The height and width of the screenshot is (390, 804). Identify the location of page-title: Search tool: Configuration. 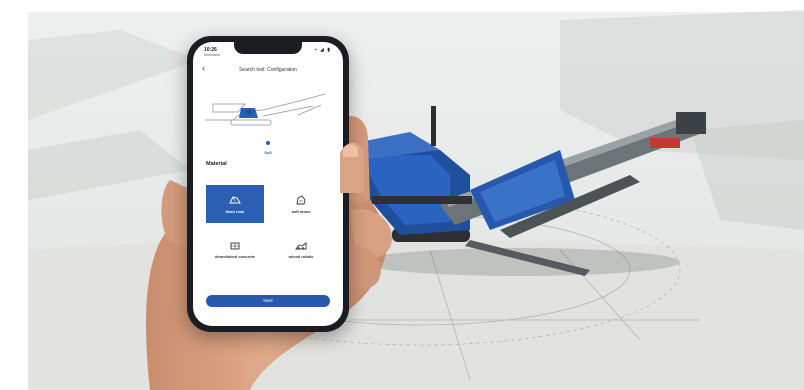
(268, 70).